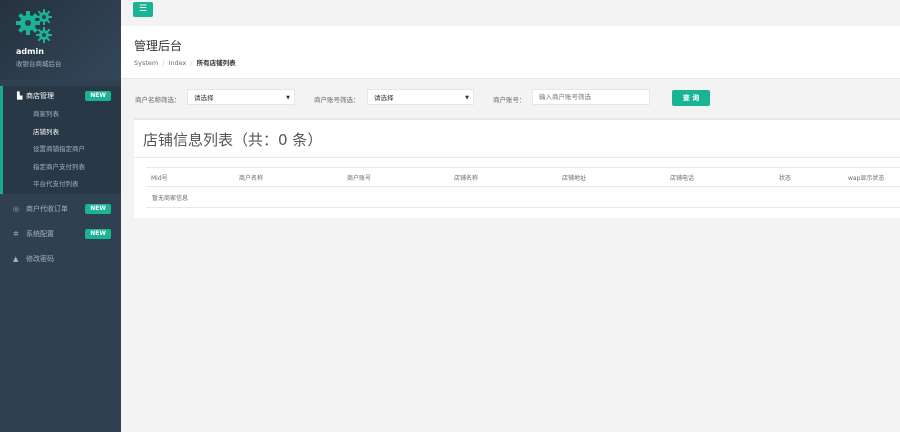 The width and height of the screenshot is (900, 432). Describe the element at coordinates (40, 233) in the screenshot. I see `sidebar-item-label: 系统配置` at that location.